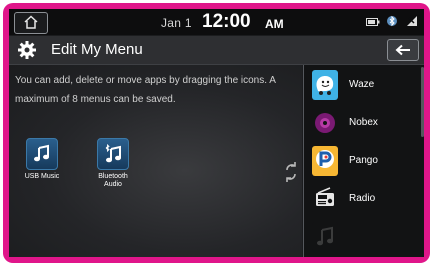  I want to click on scrollbar, so click(422, 102).